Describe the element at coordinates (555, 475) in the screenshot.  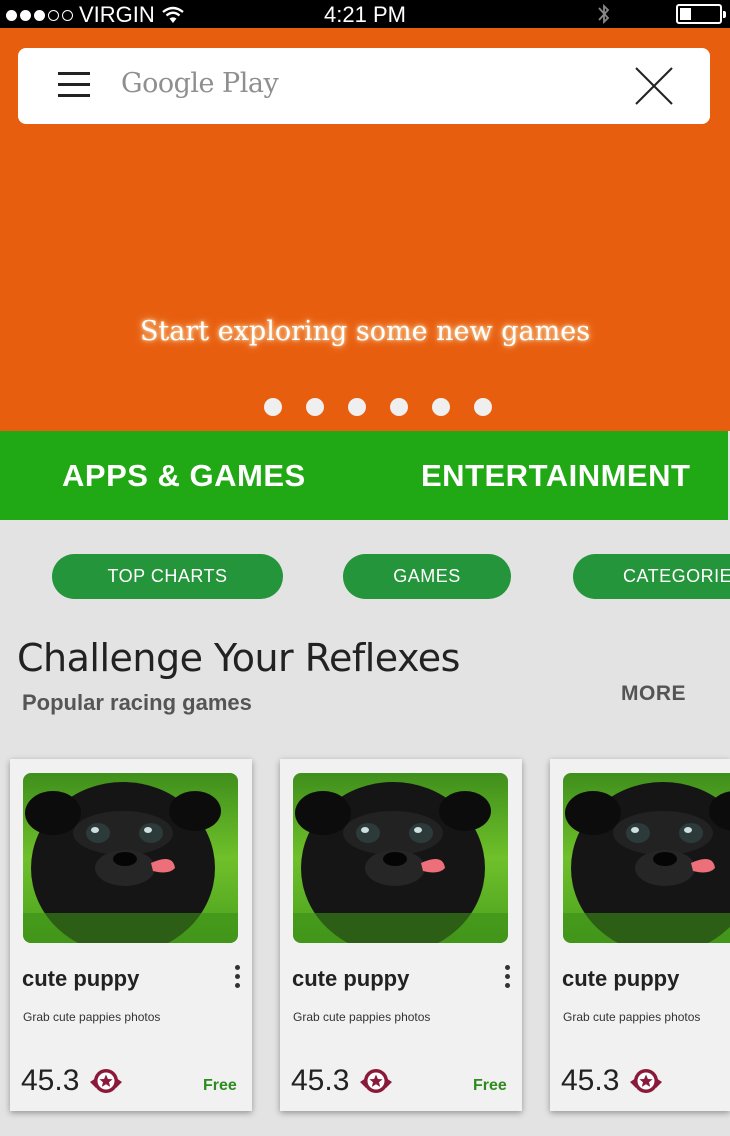
I see `tab-entertainment: ENTERTAINMENT` at that location.